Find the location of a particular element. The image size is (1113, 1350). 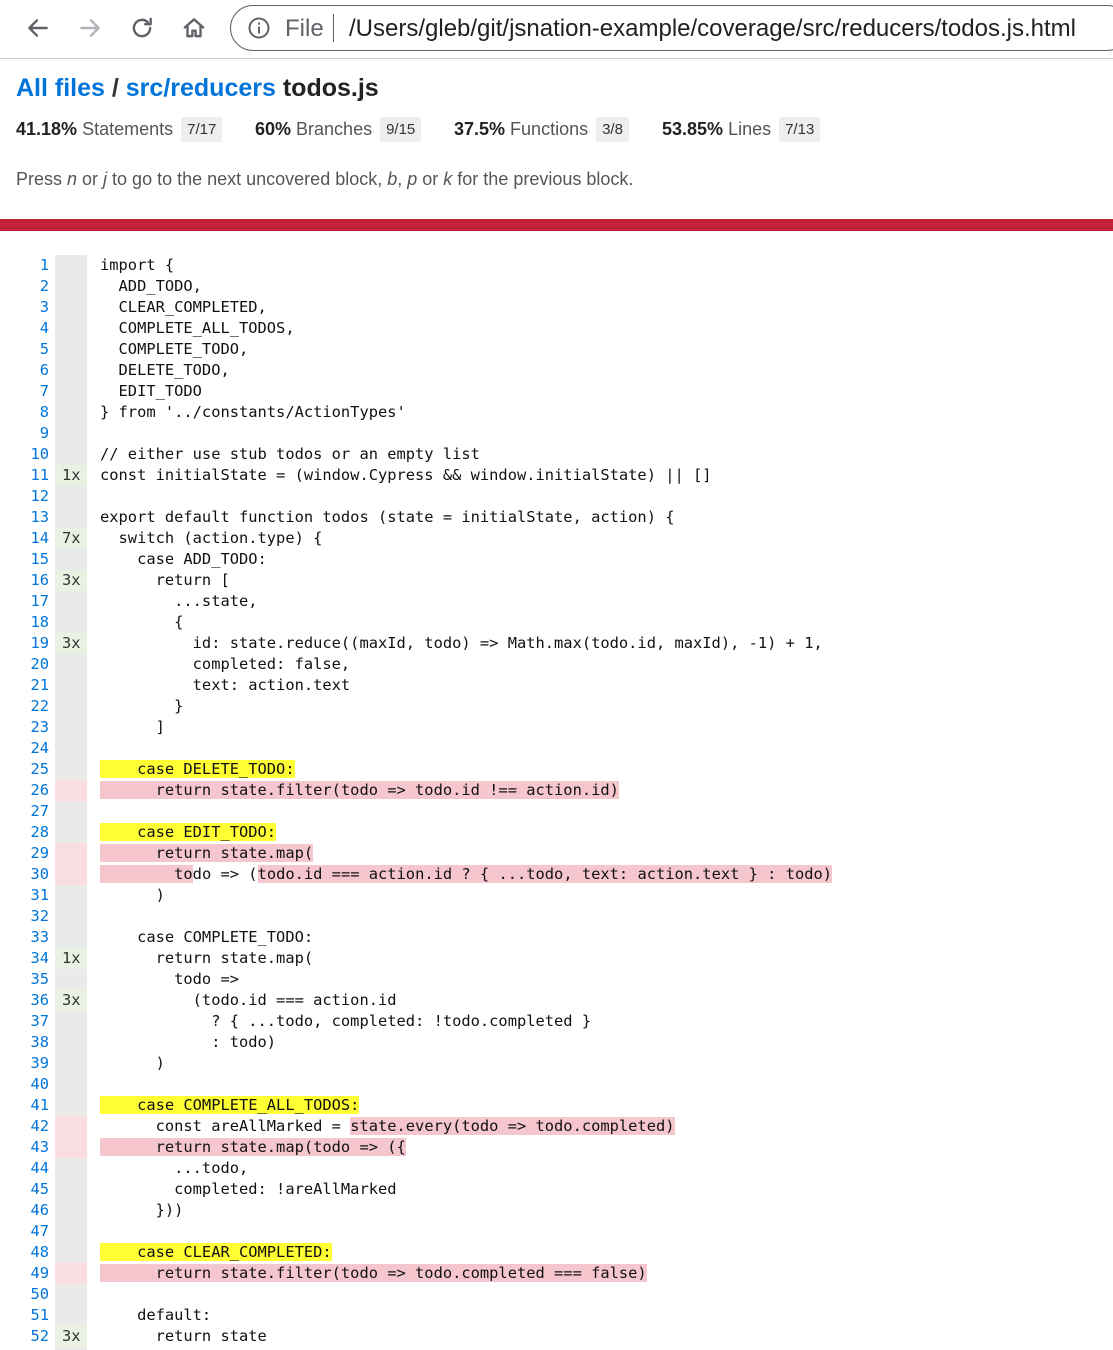

line-number-link: 51 is located at coordinates (24, 1315).